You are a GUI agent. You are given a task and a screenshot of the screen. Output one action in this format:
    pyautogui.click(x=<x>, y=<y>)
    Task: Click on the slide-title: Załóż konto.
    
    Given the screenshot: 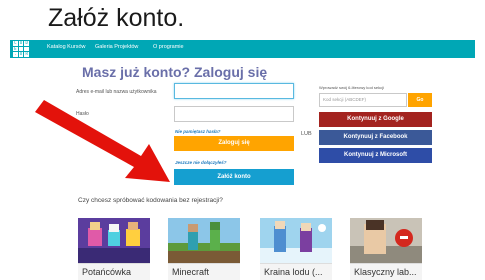 What is the action you would take?
    pyautogui.click(x=116, y=18)
    